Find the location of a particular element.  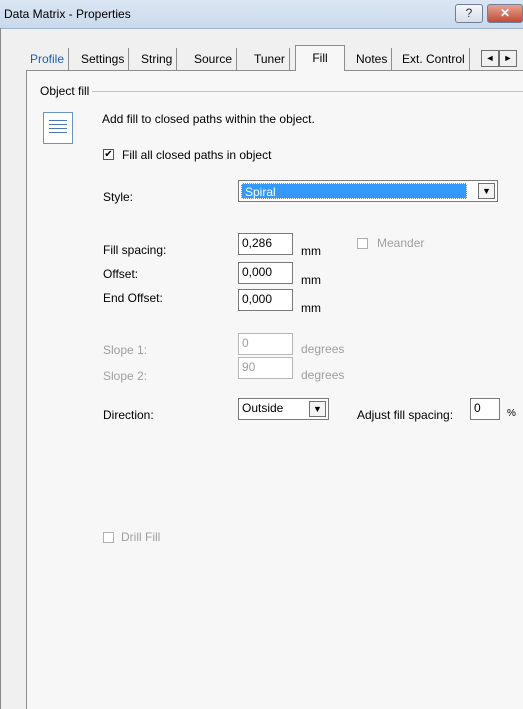

info-document-icon is located at coordinates (58, 128).